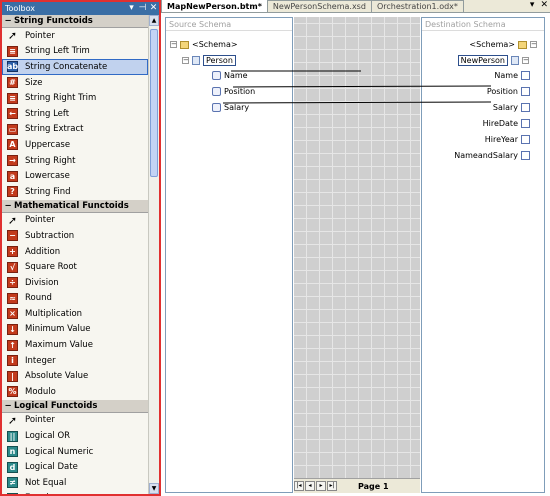 The width and height of the screenshot is (550, 496). What do you see at coordinates (75, 376) in the screenshot?
I see `toolbox-item: | Absolute Value` at bounding box center [75, 376].